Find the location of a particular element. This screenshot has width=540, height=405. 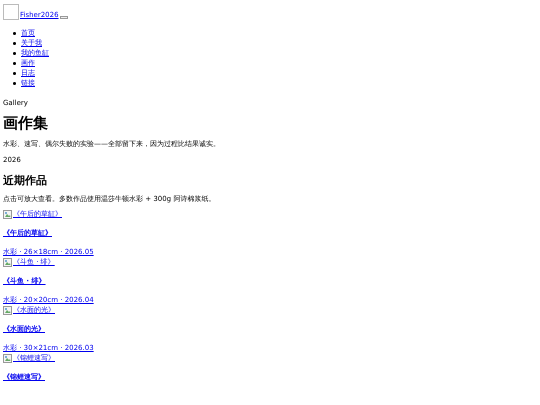

logo-image-placeholder is located at coordinates (11, 12).